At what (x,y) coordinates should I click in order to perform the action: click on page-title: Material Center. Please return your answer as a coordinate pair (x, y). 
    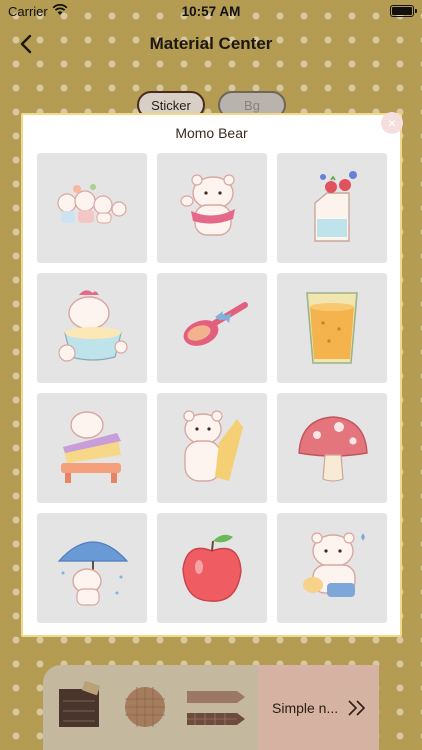
    Looking at the image, I should click on (211, 43).